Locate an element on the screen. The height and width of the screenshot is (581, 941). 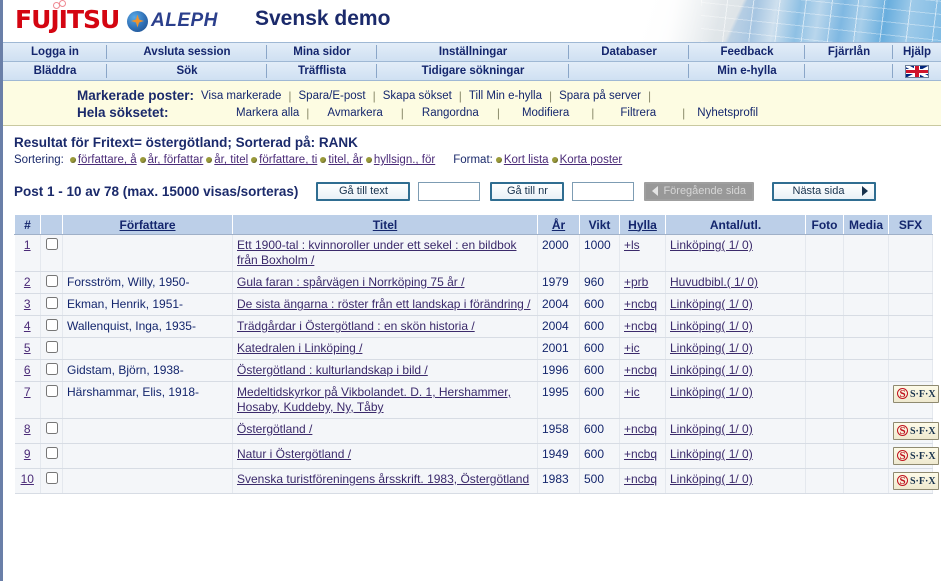
row-number-link: 9 is located at coordinates (27, 454).